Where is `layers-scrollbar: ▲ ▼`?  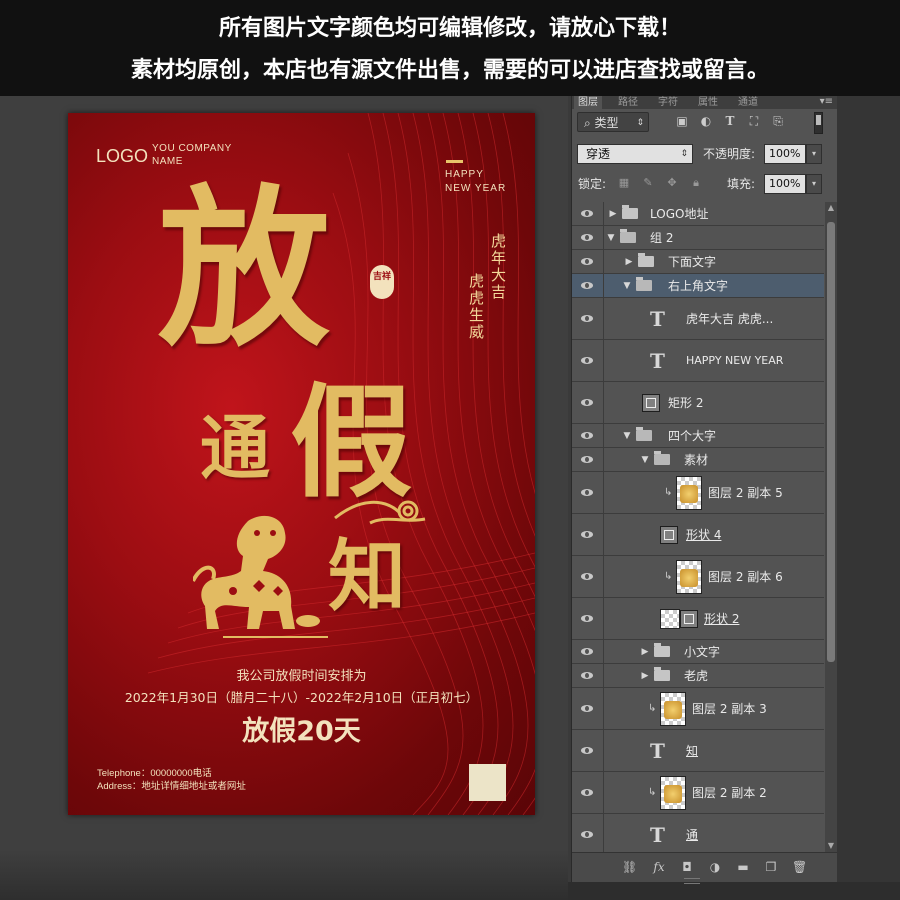
layers-scrollbar: ▲ ▼ is located at coordinates (831, 527).